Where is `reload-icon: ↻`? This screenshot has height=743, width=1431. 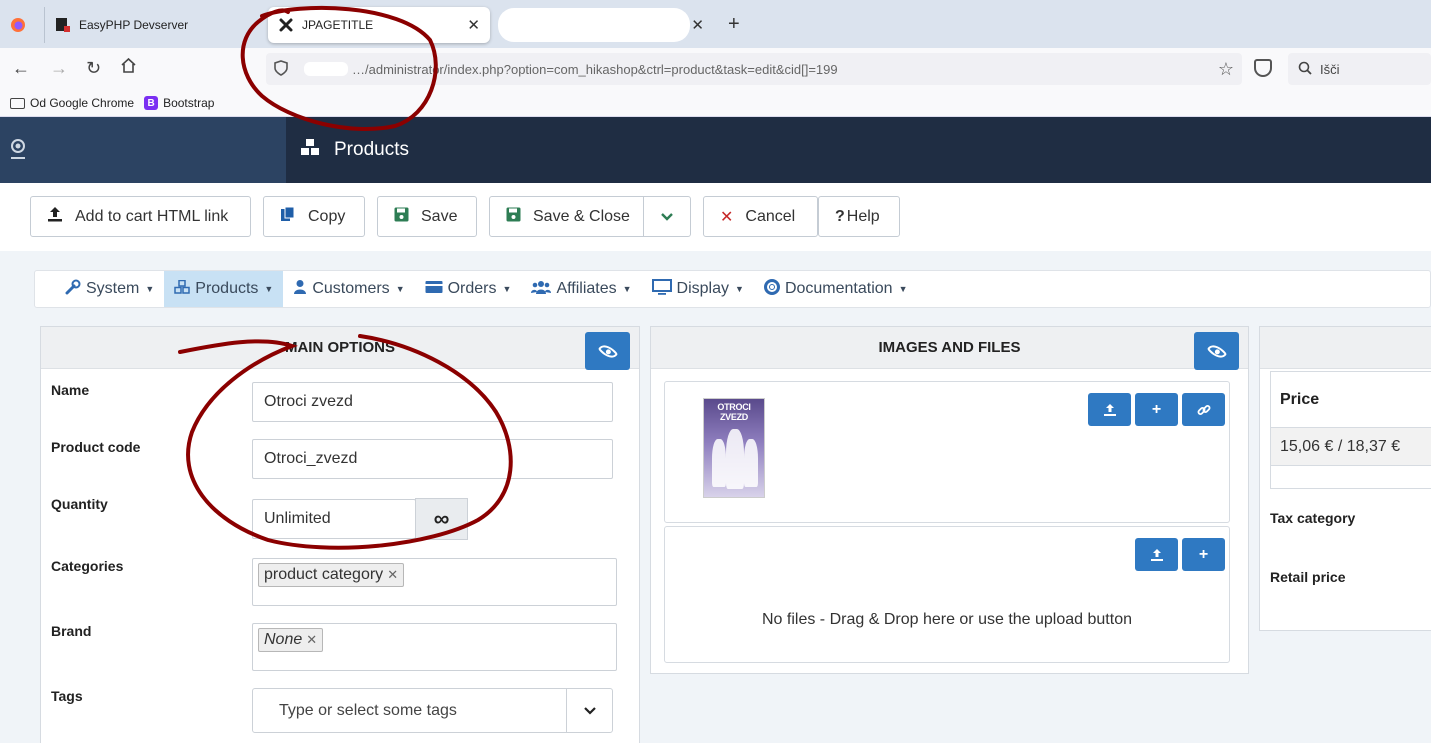
reload-icon: ↻ is located at coordinates (93, 68).